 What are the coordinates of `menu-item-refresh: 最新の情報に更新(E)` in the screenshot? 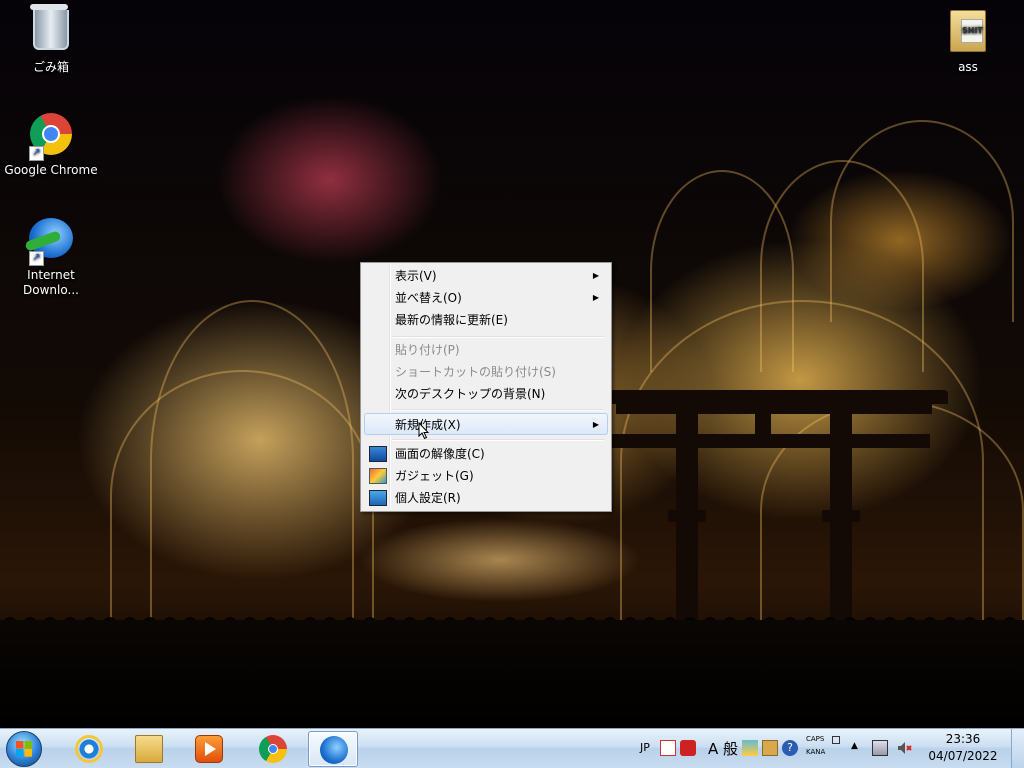 It's located at (486, 320).